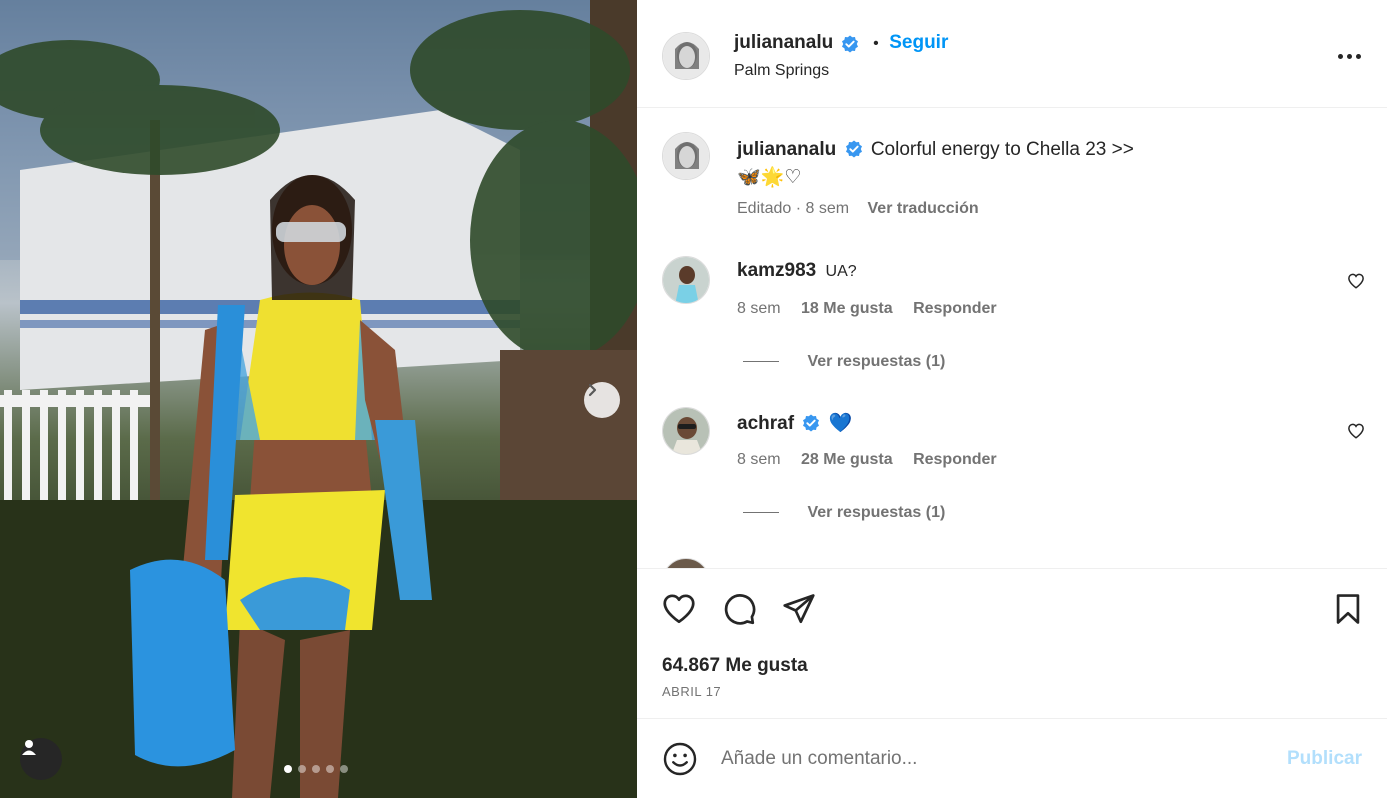  What do you see at coordinates (1002, 149) in the screenshot?
I see `caption-text: Colorful energy to Chella 23 >>` at bounding box center [1002, 149].